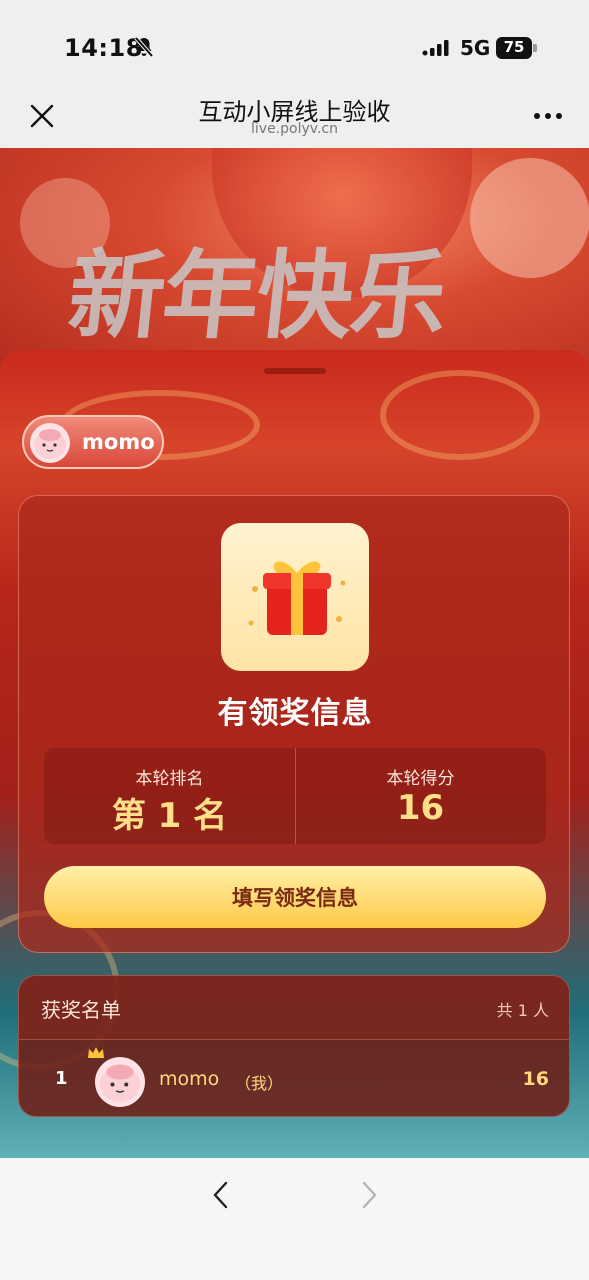  Describe the element at coordinates (103, 48) in the screenshot. I see `status-time: 14:18` at that location.